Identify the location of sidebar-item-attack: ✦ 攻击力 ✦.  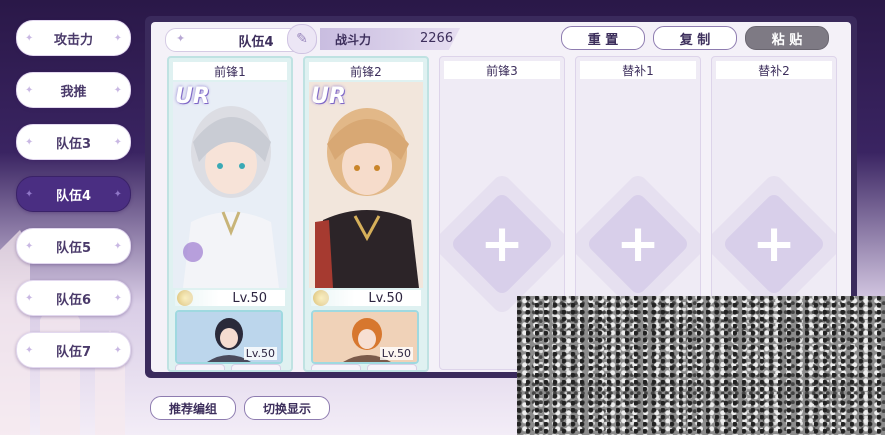
(73, 38).